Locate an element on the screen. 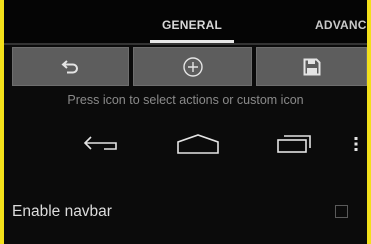  add-circle-icon is located at coordinates (192, 66).